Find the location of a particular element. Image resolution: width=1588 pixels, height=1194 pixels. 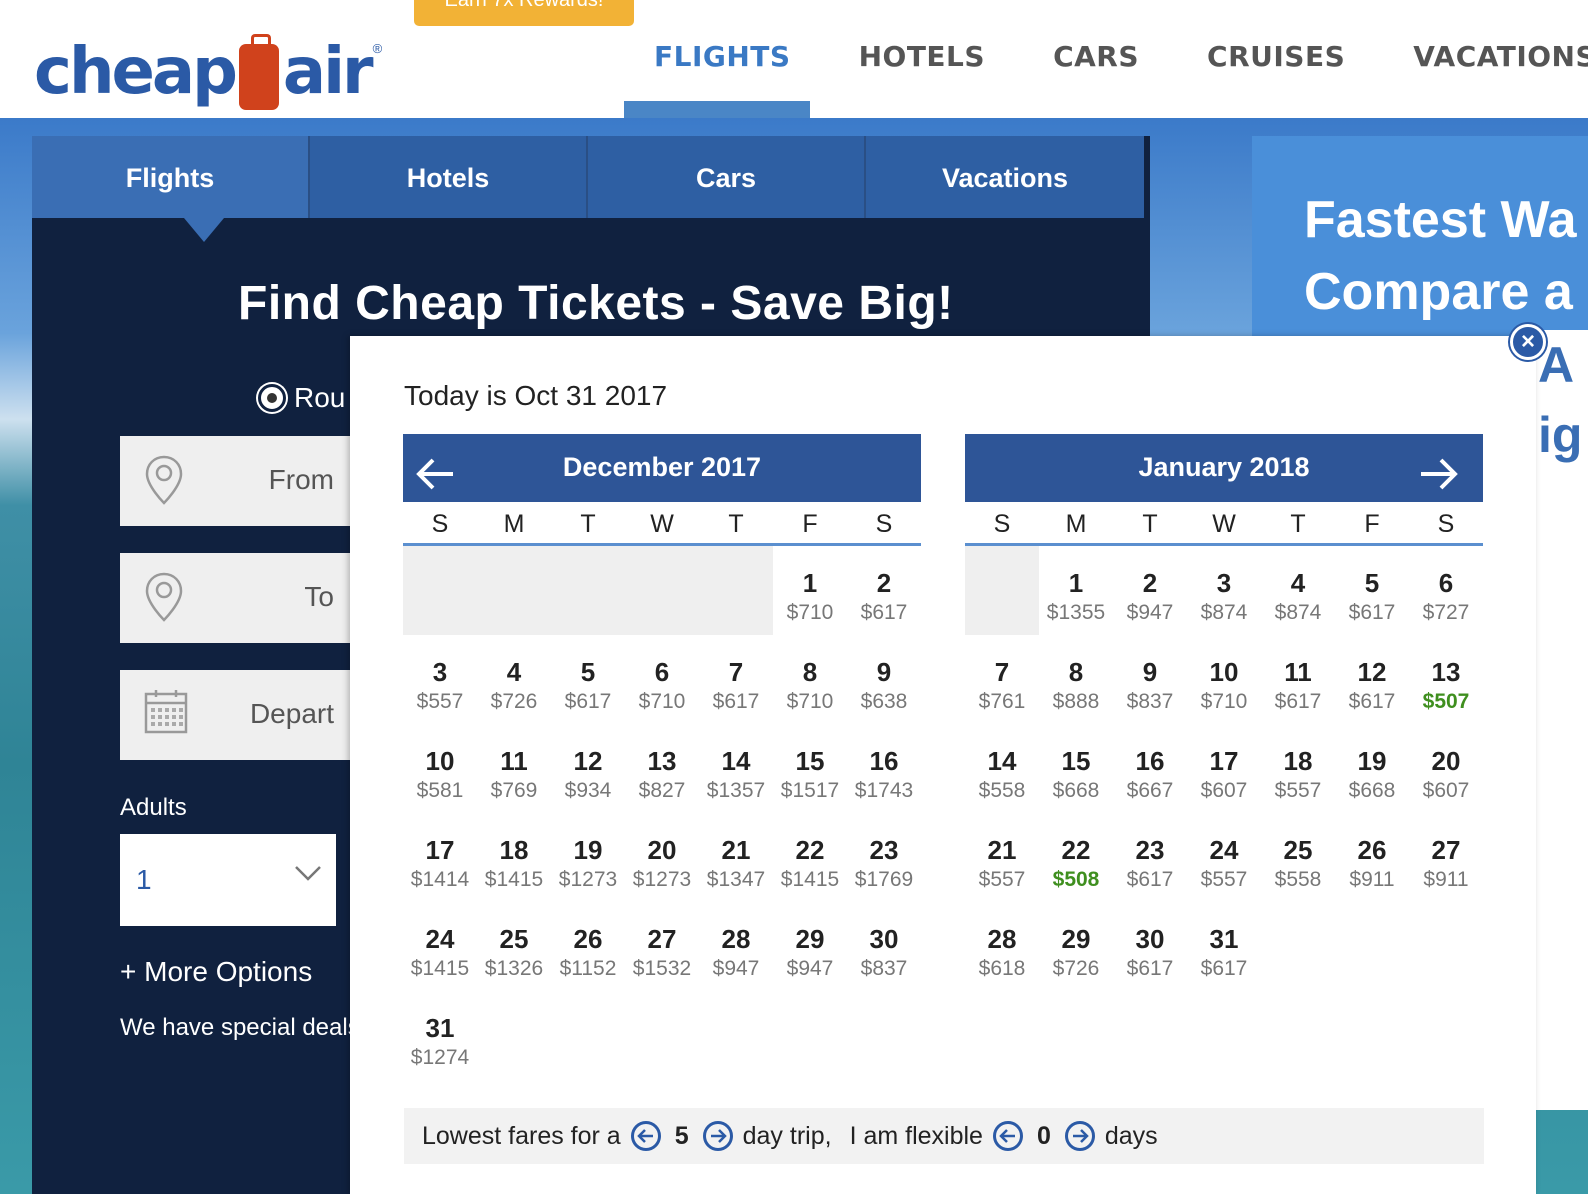

calendar-day: 8 $710 is located at coordinates (810, 679).